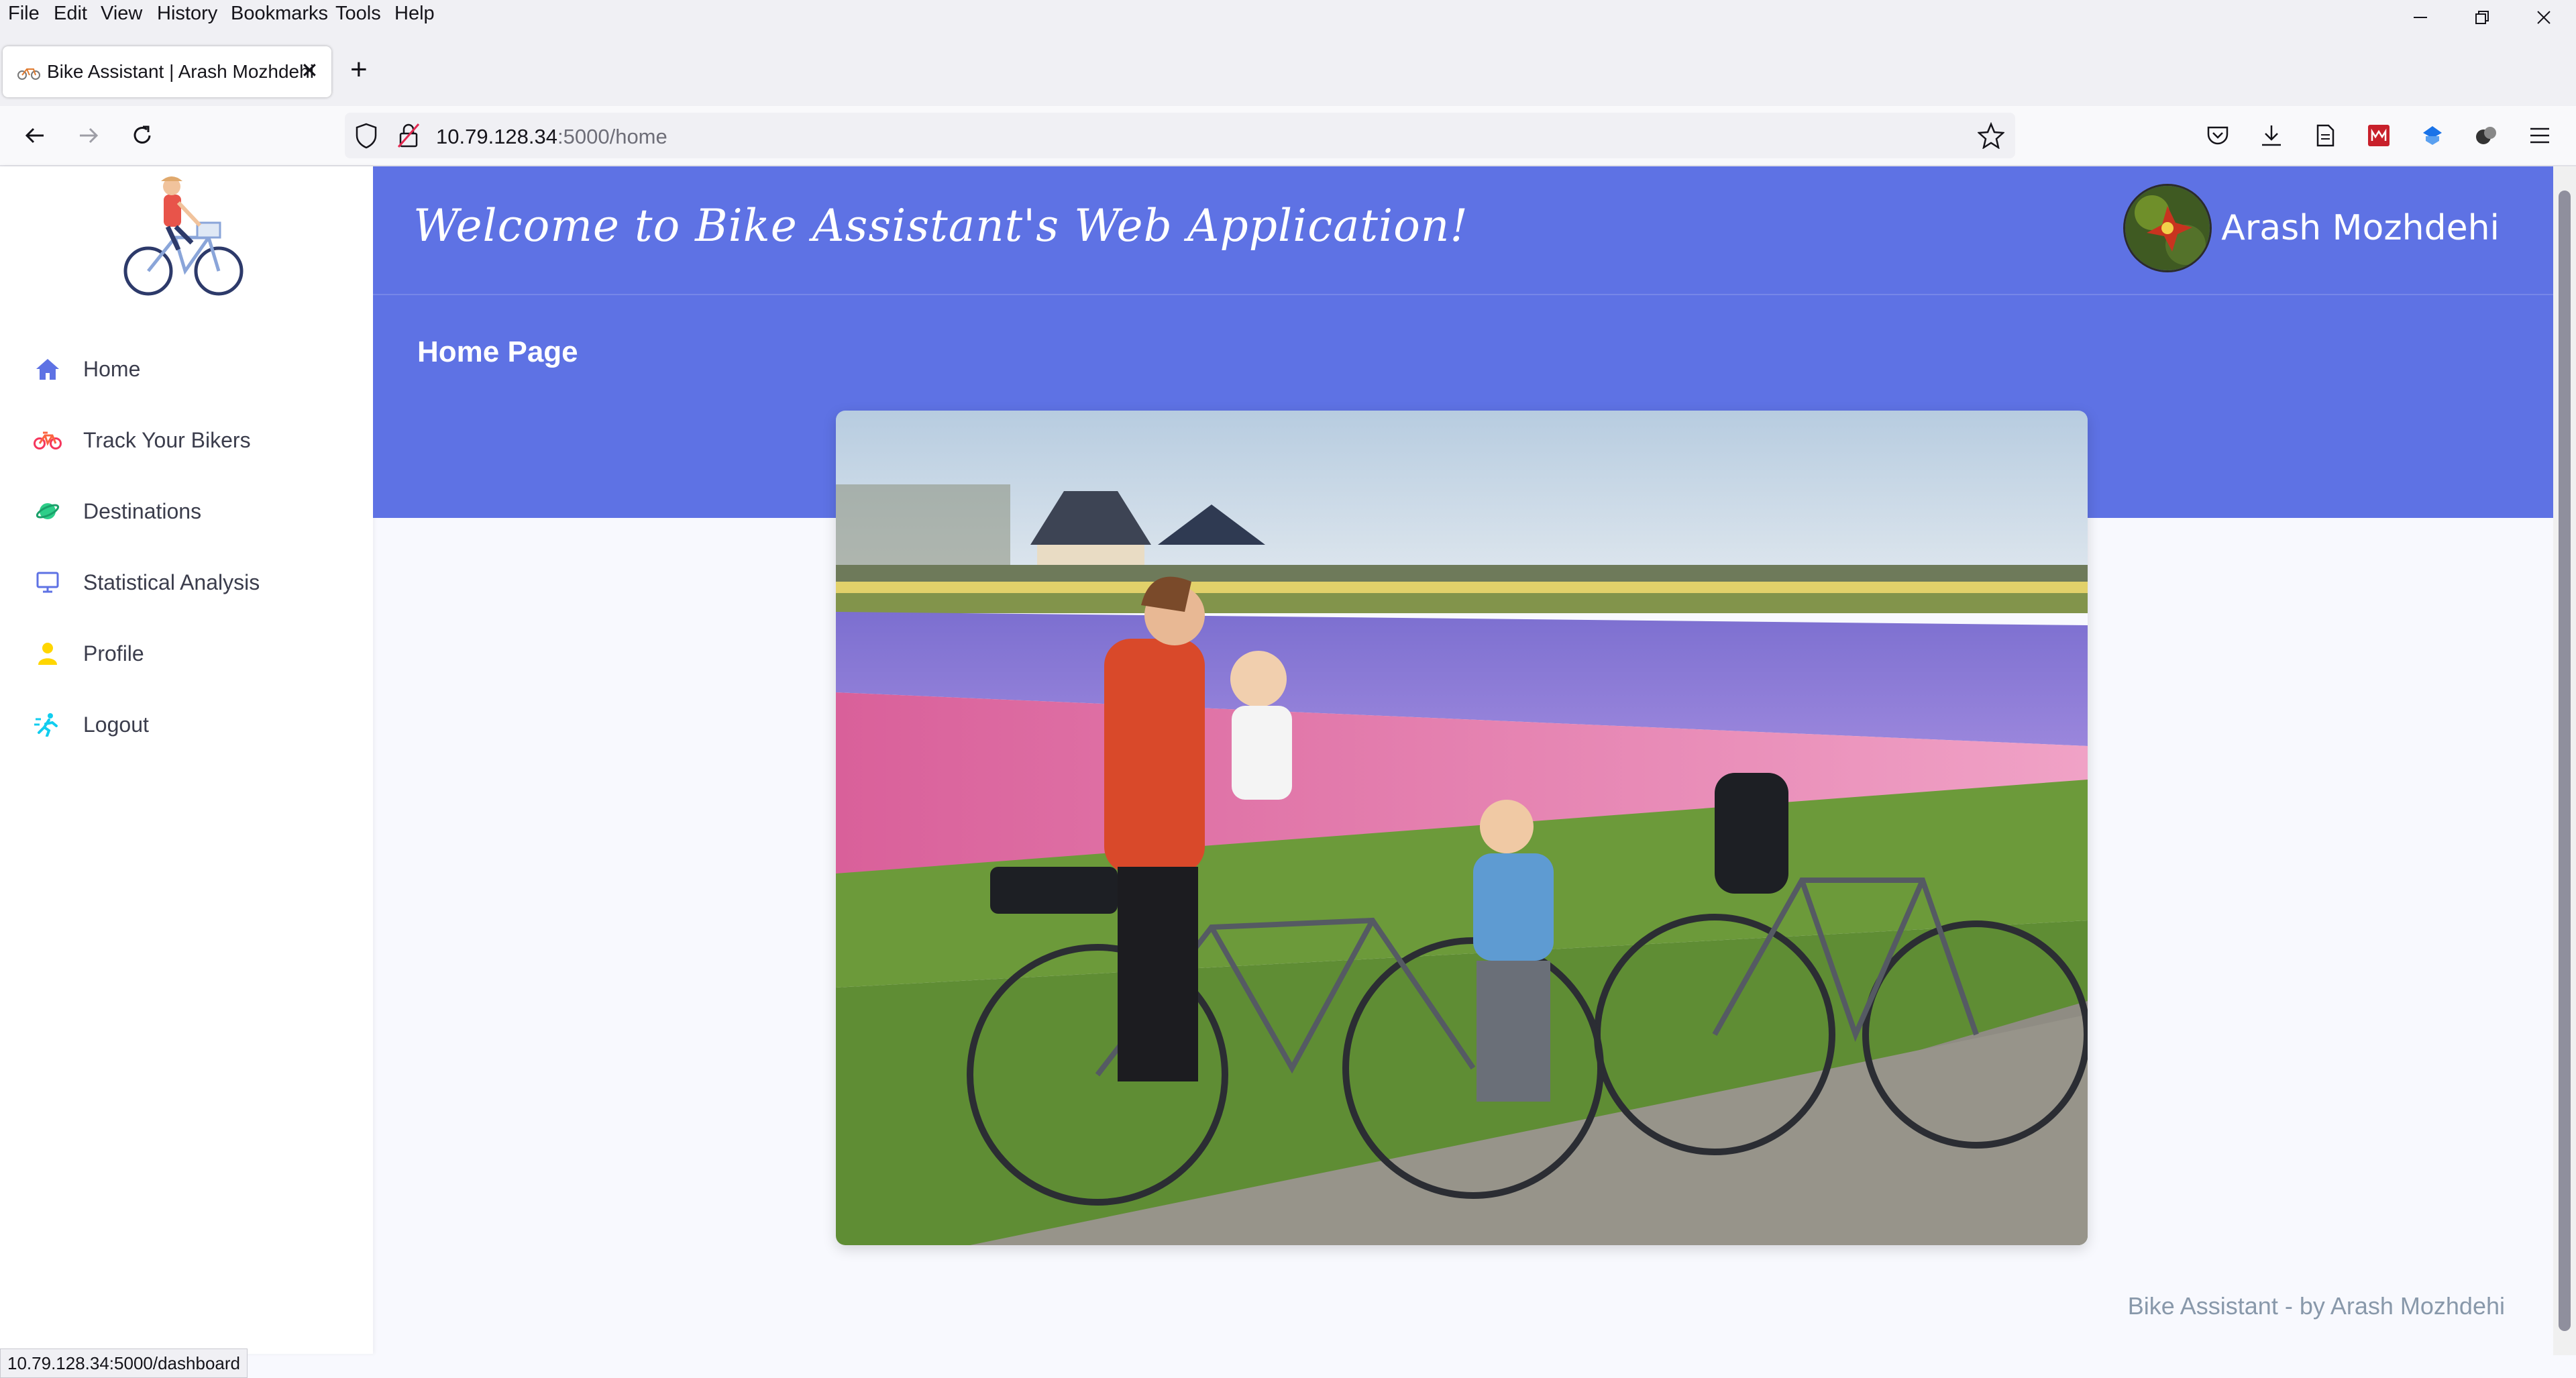  I want to click on shield-icon, so click(366, 137).